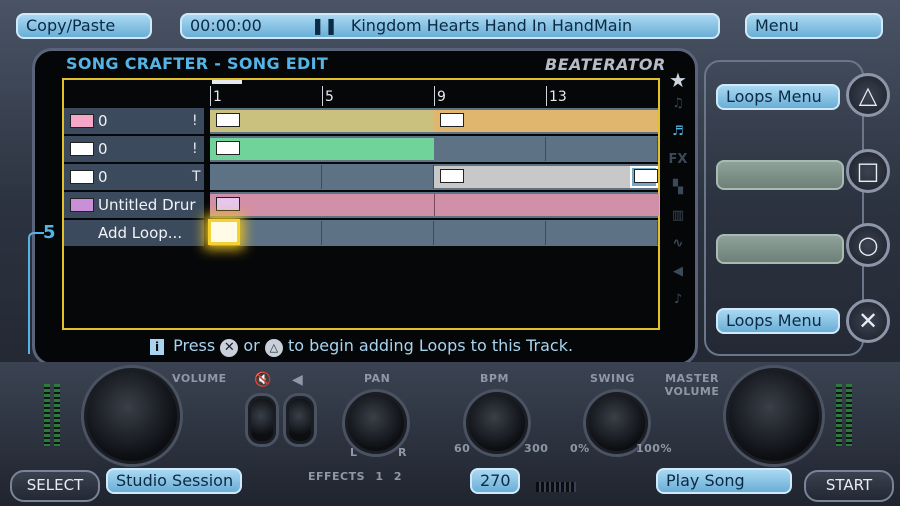 This screenshot has height=506, width=900. I want to click on pan-label: PAN, so click(377, 378).